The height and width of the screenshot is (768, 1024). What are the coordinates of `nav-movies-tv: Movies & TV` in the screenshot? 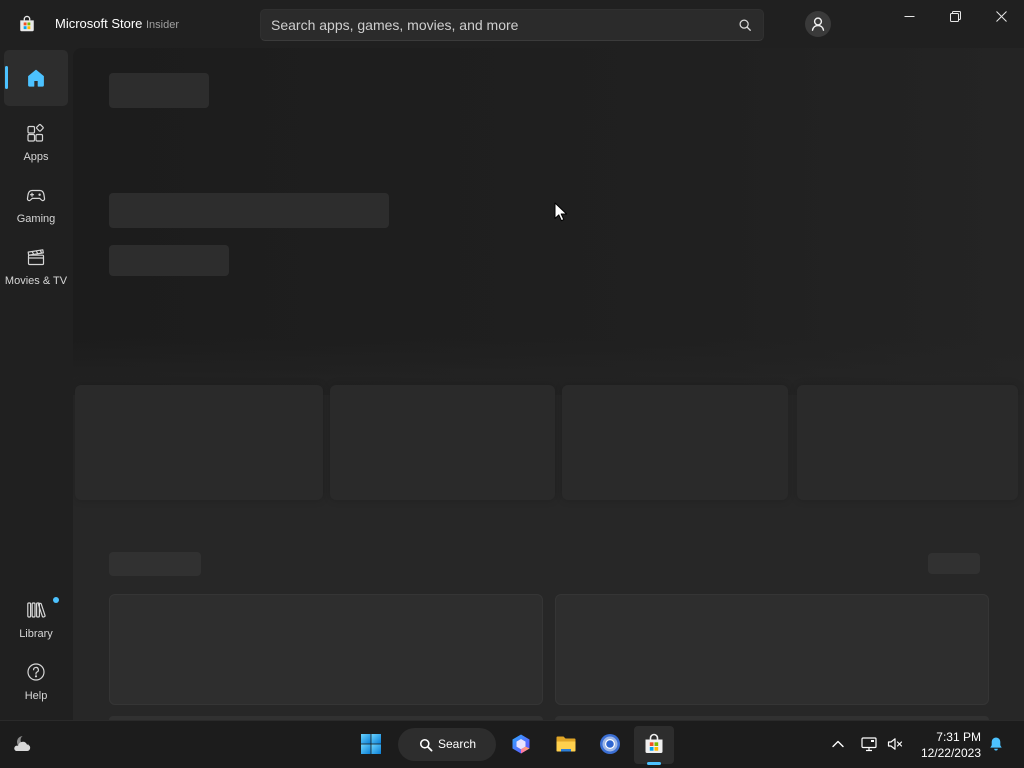 It's located at (36, 264).